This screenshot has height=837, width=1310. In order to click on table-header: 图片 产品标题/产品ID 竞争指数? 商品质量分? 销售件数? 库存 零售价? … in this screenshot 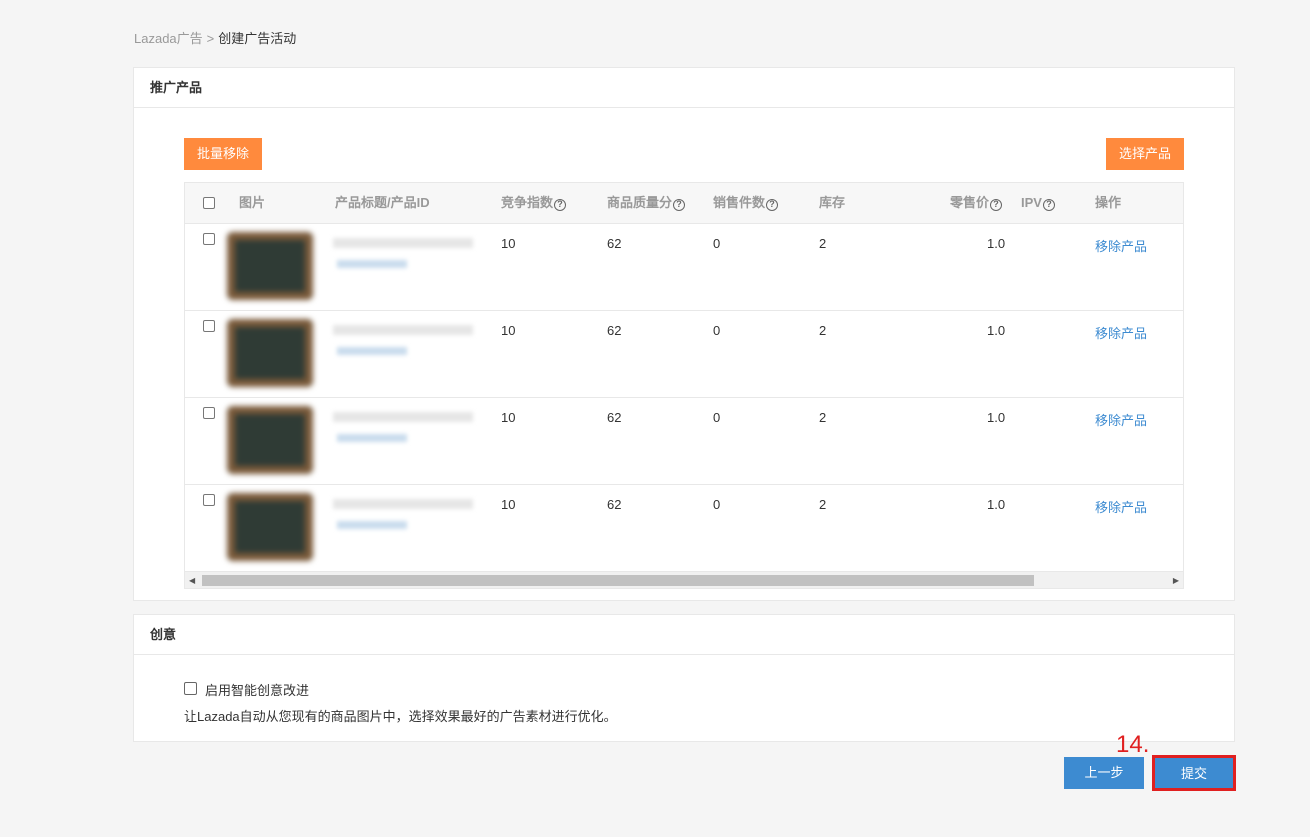, I will do `click(684, 203)`.